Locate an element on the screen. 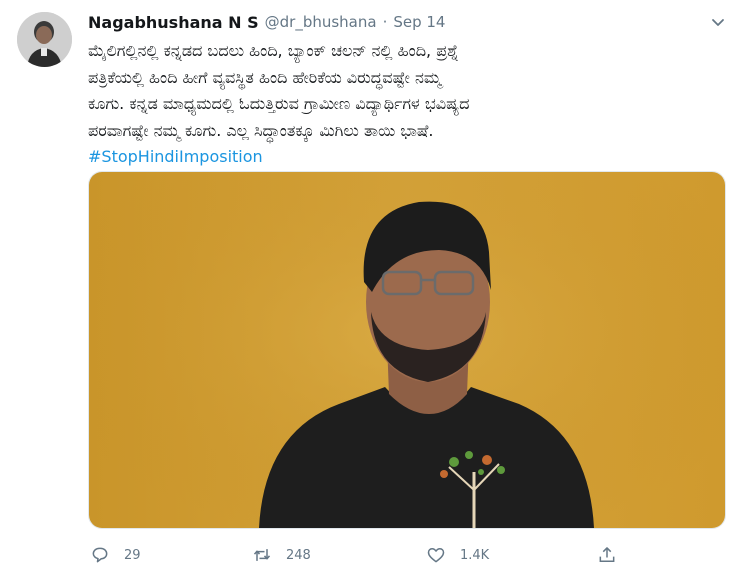  like-button: 1.4K is located at coordinates (456, 555).